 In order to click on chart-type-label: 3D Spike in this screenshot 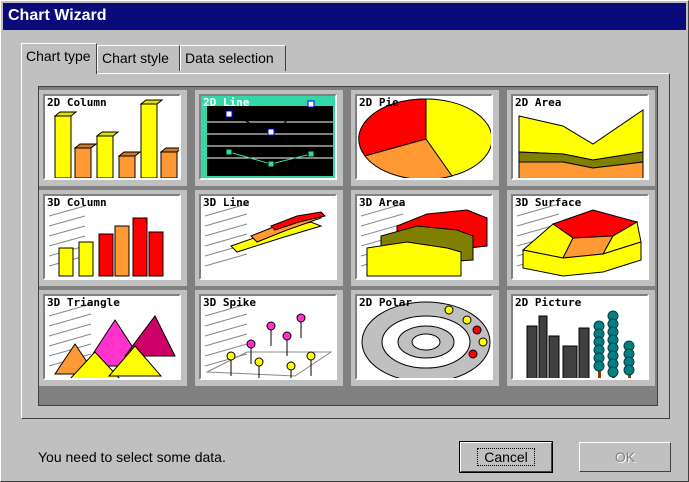, I will do `click(229, 302)`.